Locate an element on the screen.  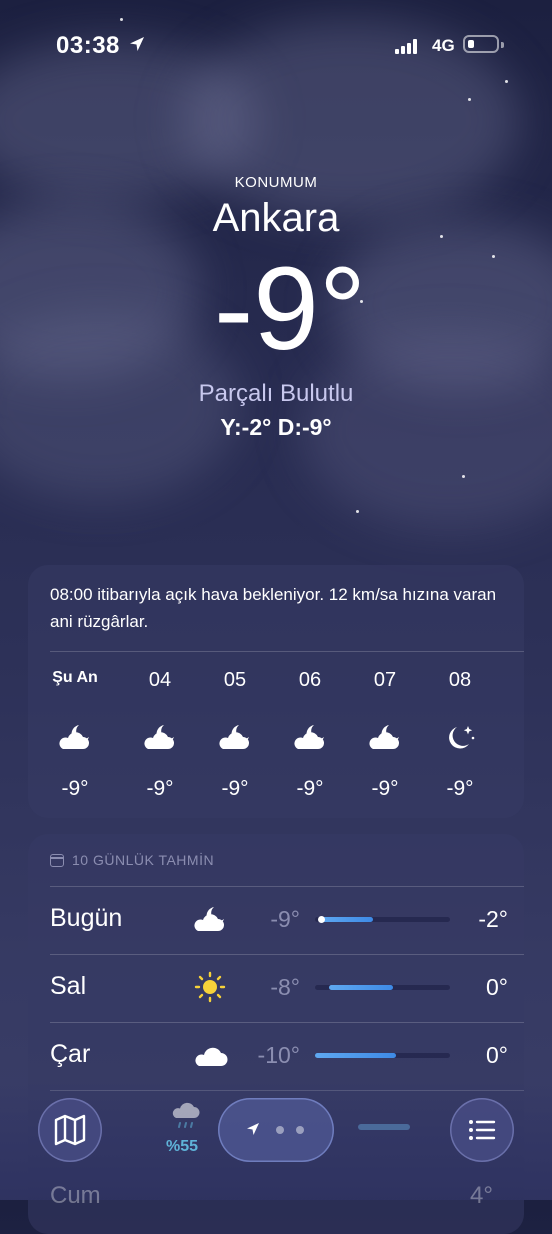
daily-row: Bugün -9° -2° is located at coordinates (287, 920).